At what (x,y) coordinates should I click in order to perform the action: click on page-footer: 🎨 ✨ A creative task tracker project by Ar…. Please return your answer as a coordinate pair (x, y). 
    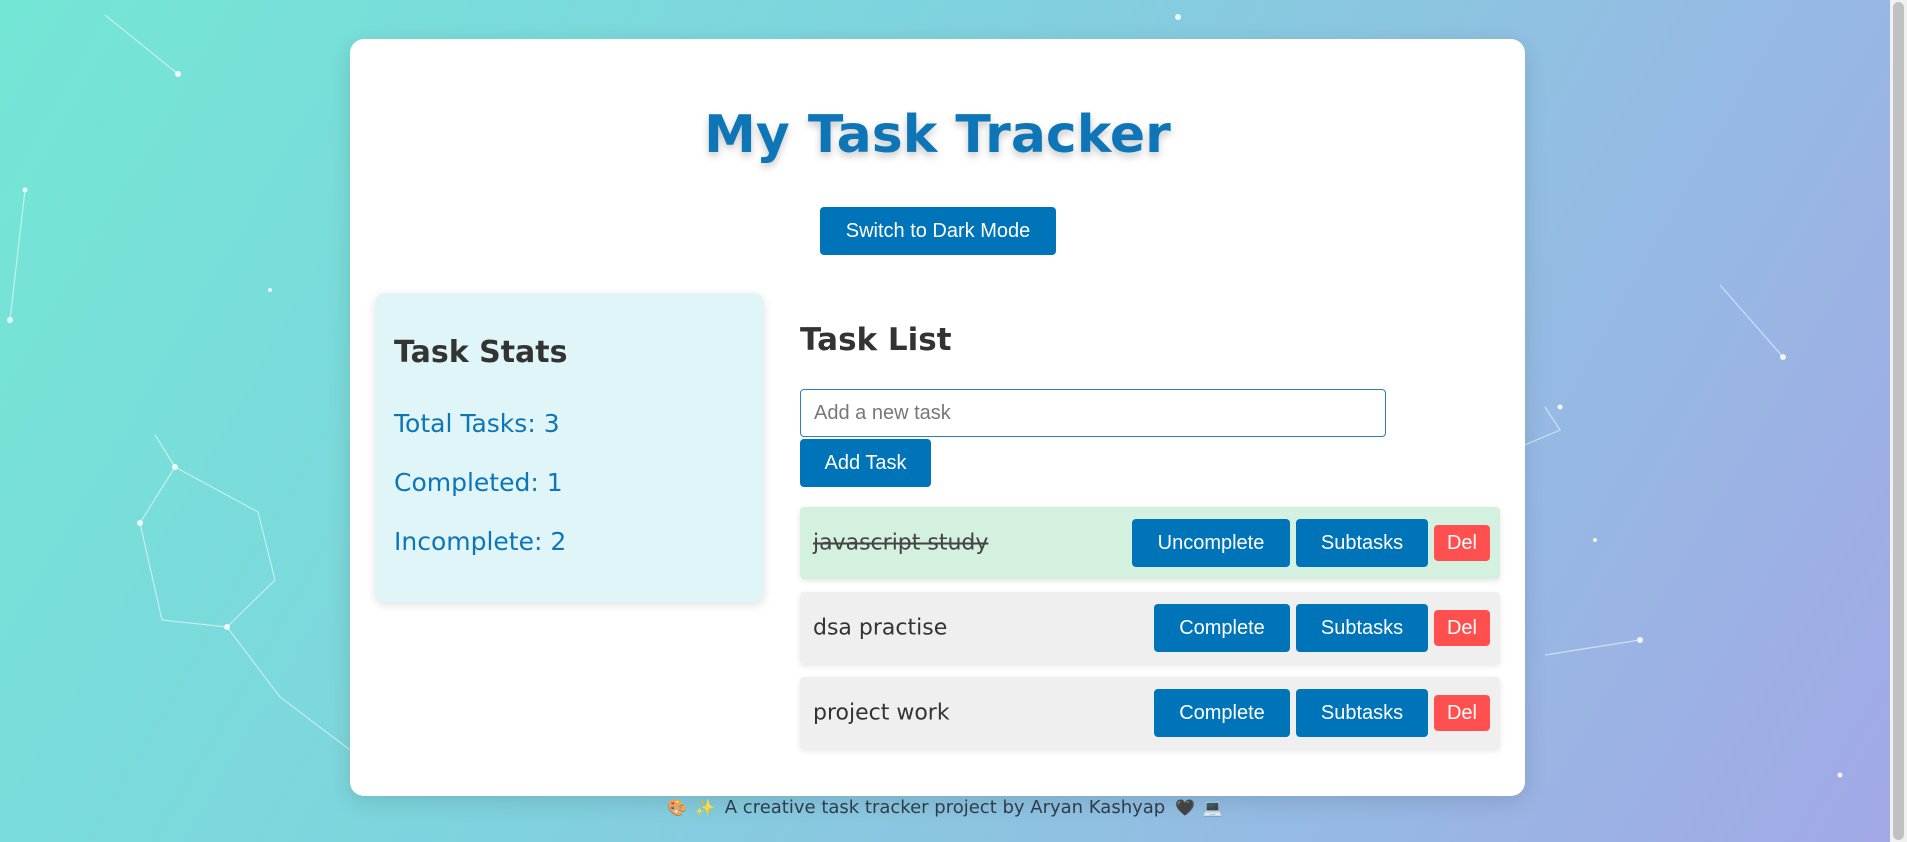
    Looking at the image, I should click on (945, 807).